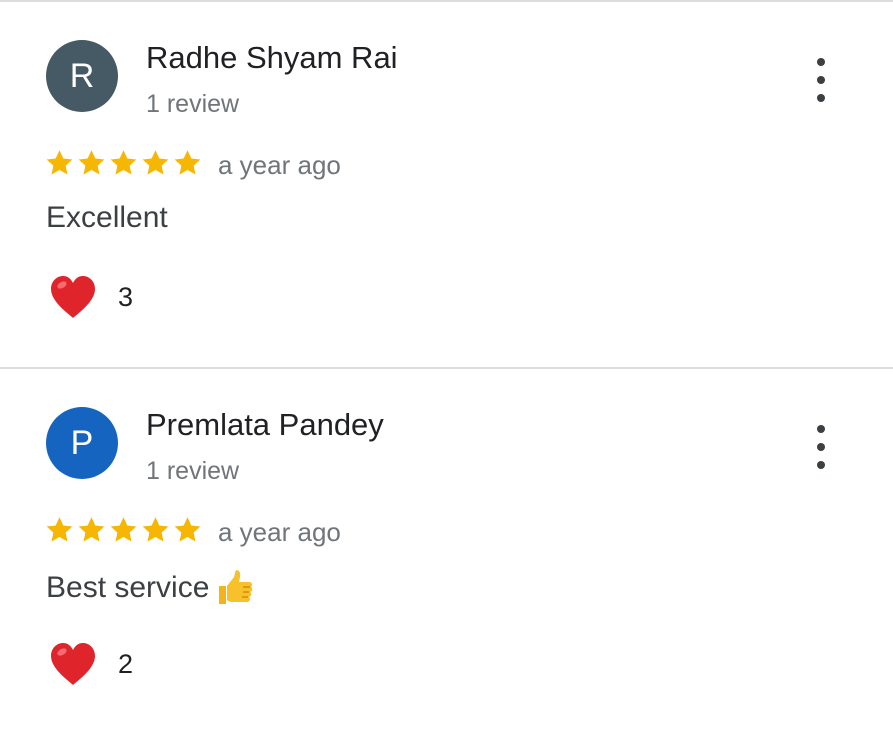 The width and height of the screenshot is (893, 735). Describe the element at coordinates (265, 425) in the screenshot. I see `reviewer-name: Premlata Pandey` at that location.